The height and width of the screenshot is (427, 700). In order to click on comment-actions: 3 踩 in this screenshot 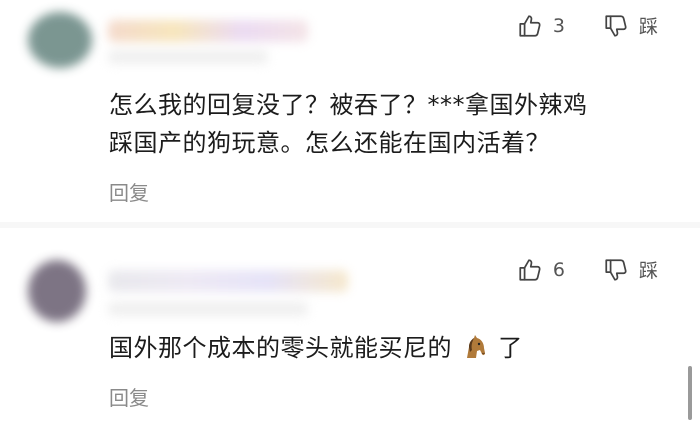, I will do `click(587, 25)`.